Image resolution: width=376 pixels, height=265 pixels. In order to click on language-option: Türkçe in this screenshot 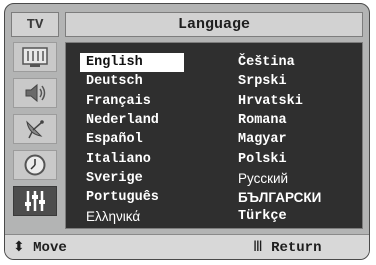, I will do `click(262, 216)`.